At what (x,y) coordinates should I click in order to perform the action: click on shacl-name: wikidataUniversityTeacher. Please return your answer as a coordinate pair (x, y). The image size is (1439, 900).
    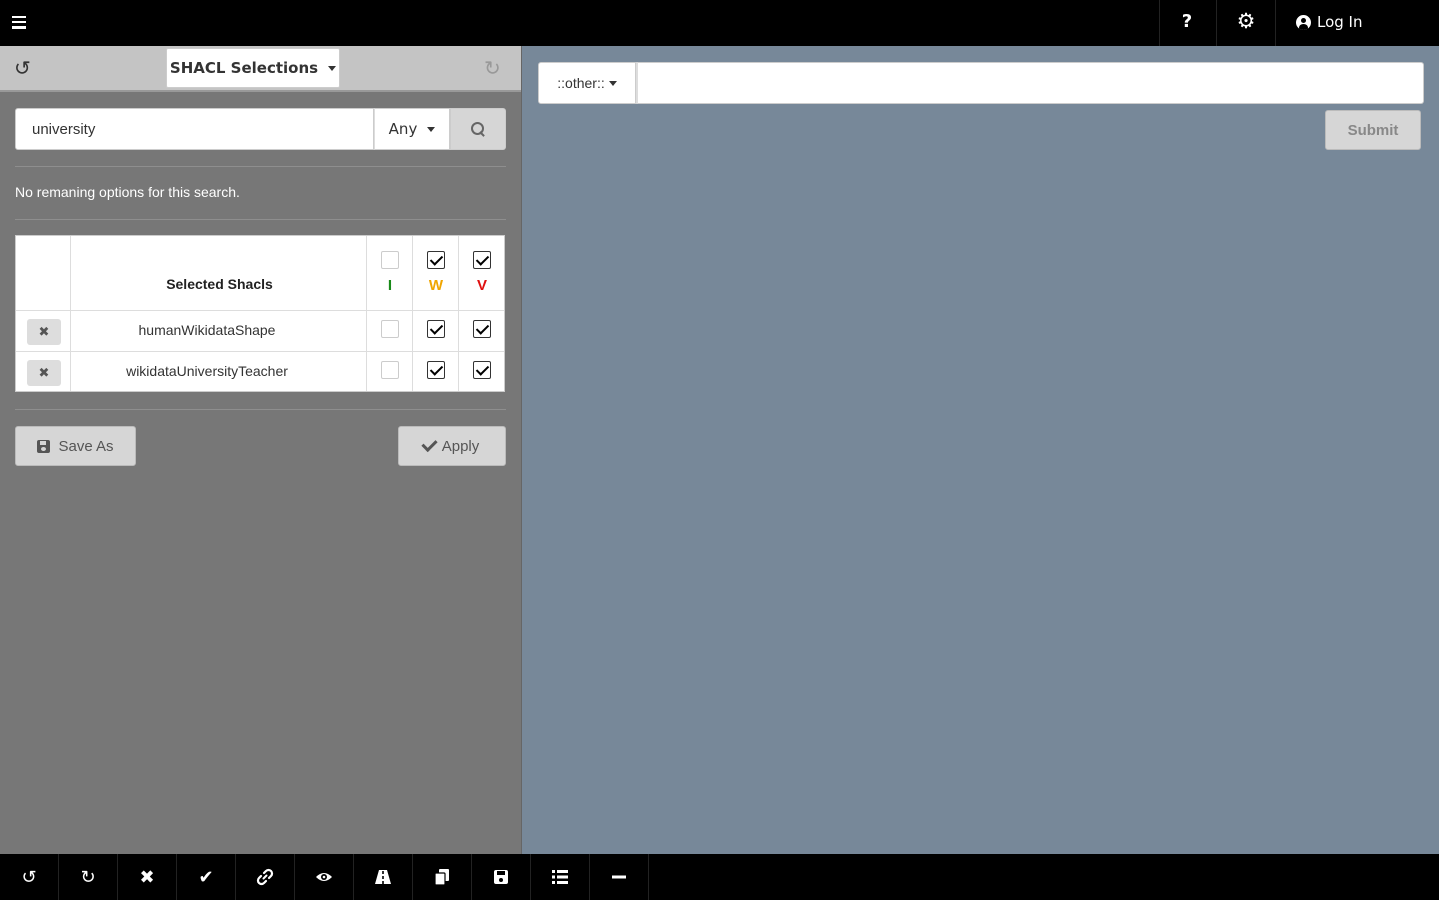
    Looking at the image, I should click on (207, 371).